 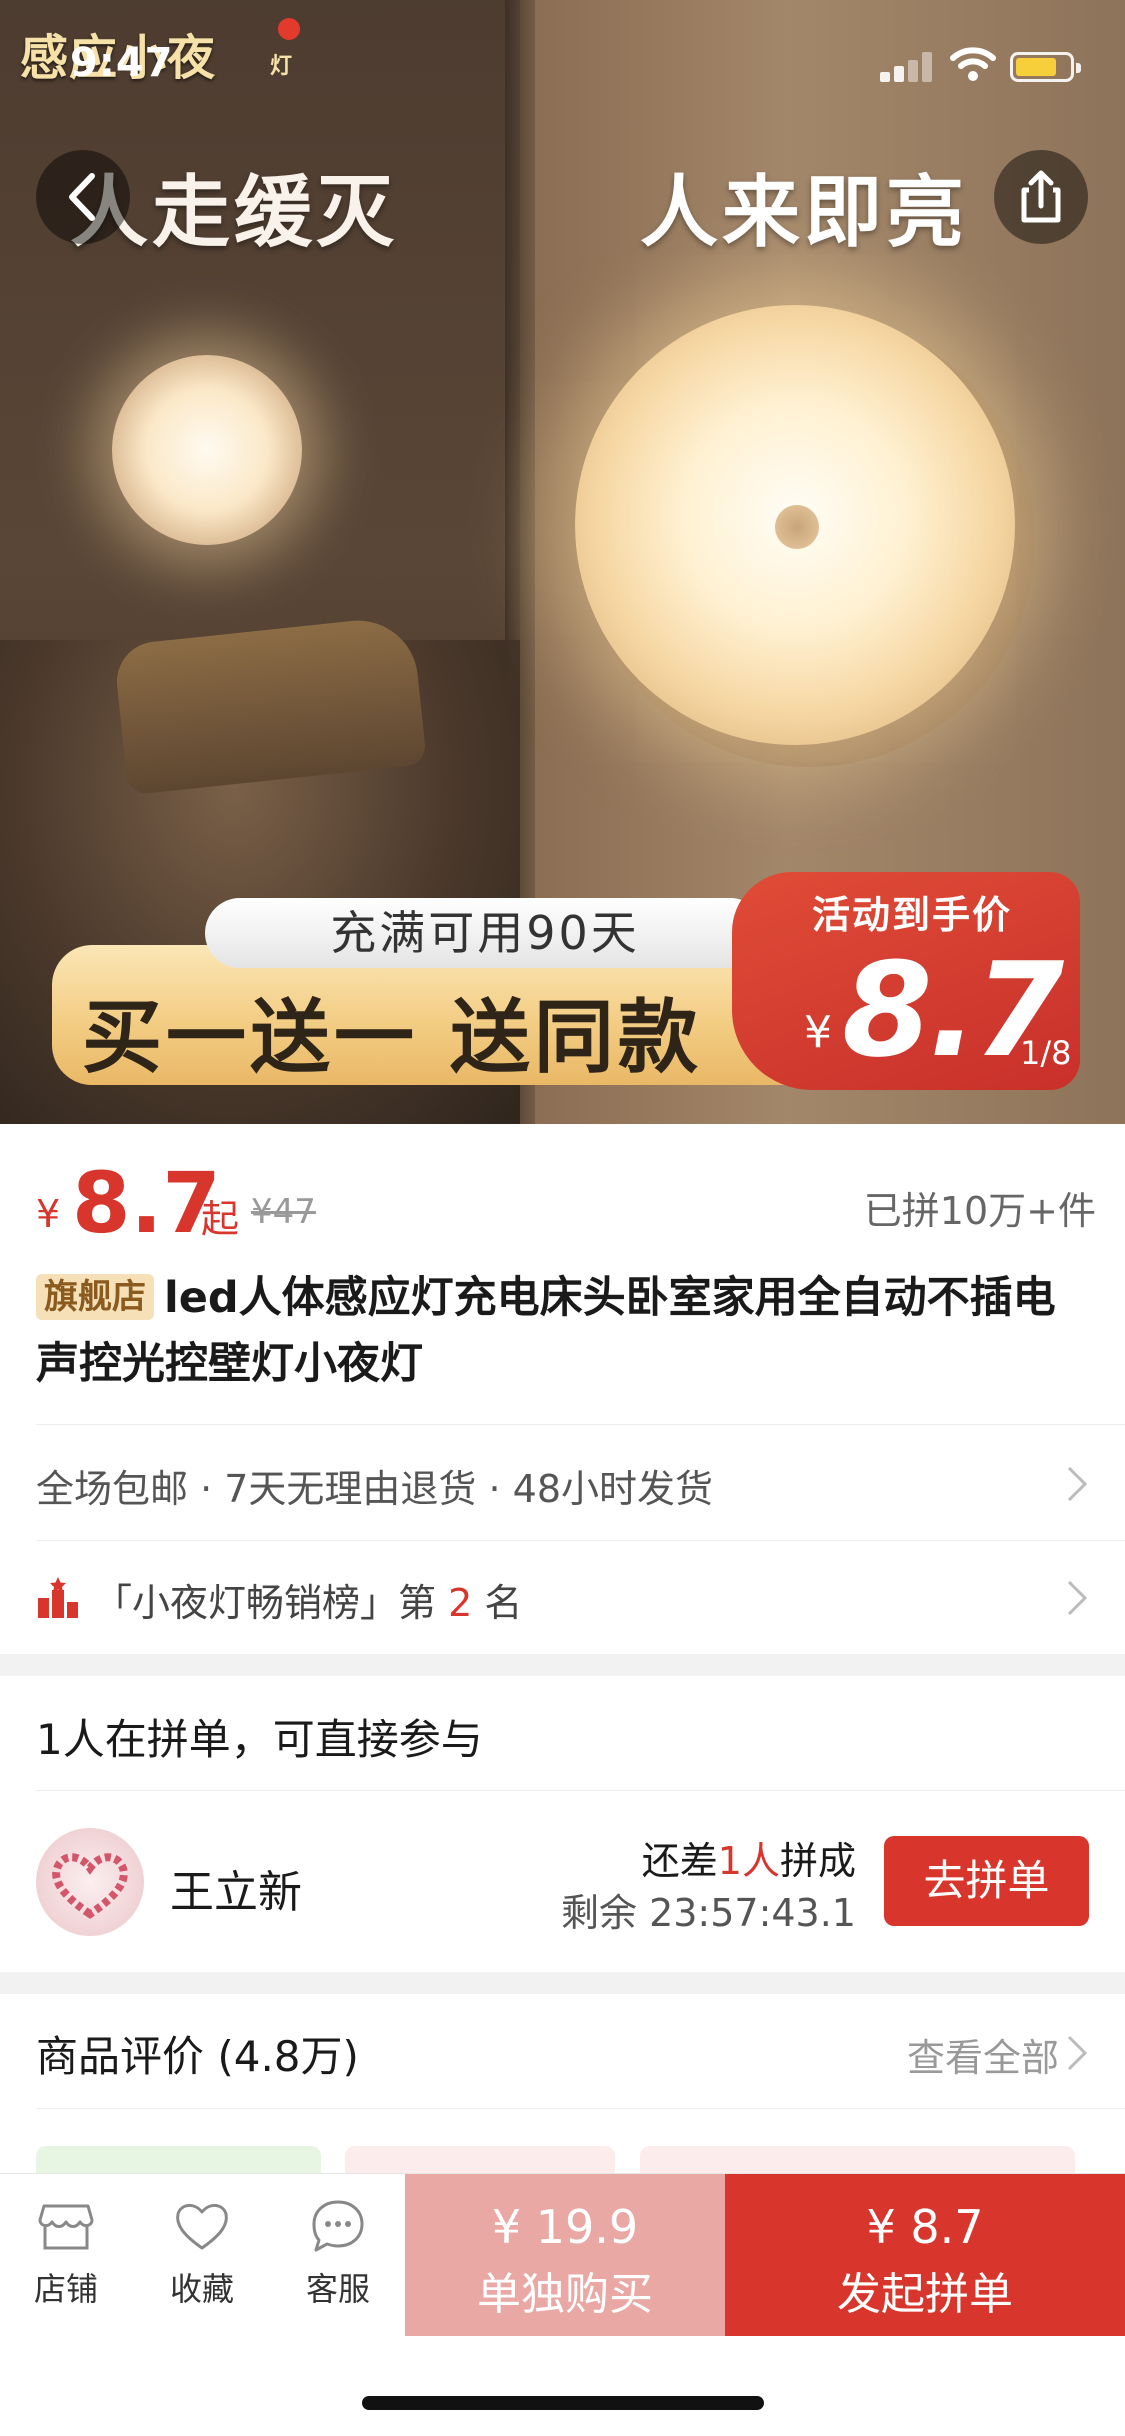 I want to click on wifi-icon, so click(x=973, y=64).